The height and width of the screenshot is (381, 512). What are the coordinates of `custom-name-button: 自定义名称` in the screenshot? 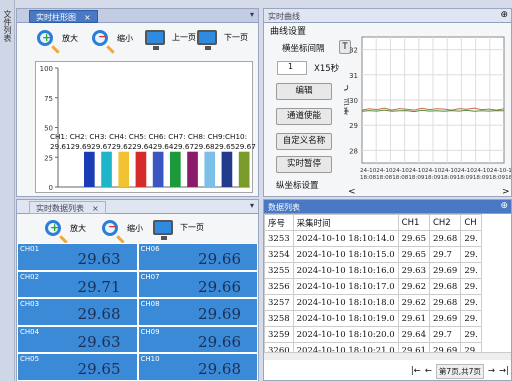 It's located at (304, 141).